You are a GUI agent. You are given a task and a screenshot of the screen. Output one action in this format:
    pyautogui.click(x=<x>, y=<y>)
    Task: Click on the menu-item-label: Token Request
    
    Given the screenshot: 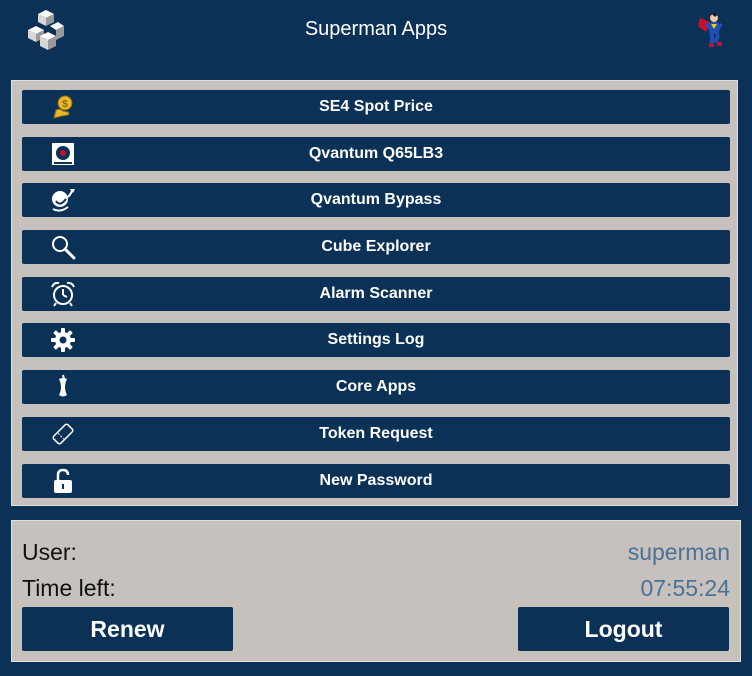 What is the action you would take?
    pyautogui.click(x=376, y=433)
    